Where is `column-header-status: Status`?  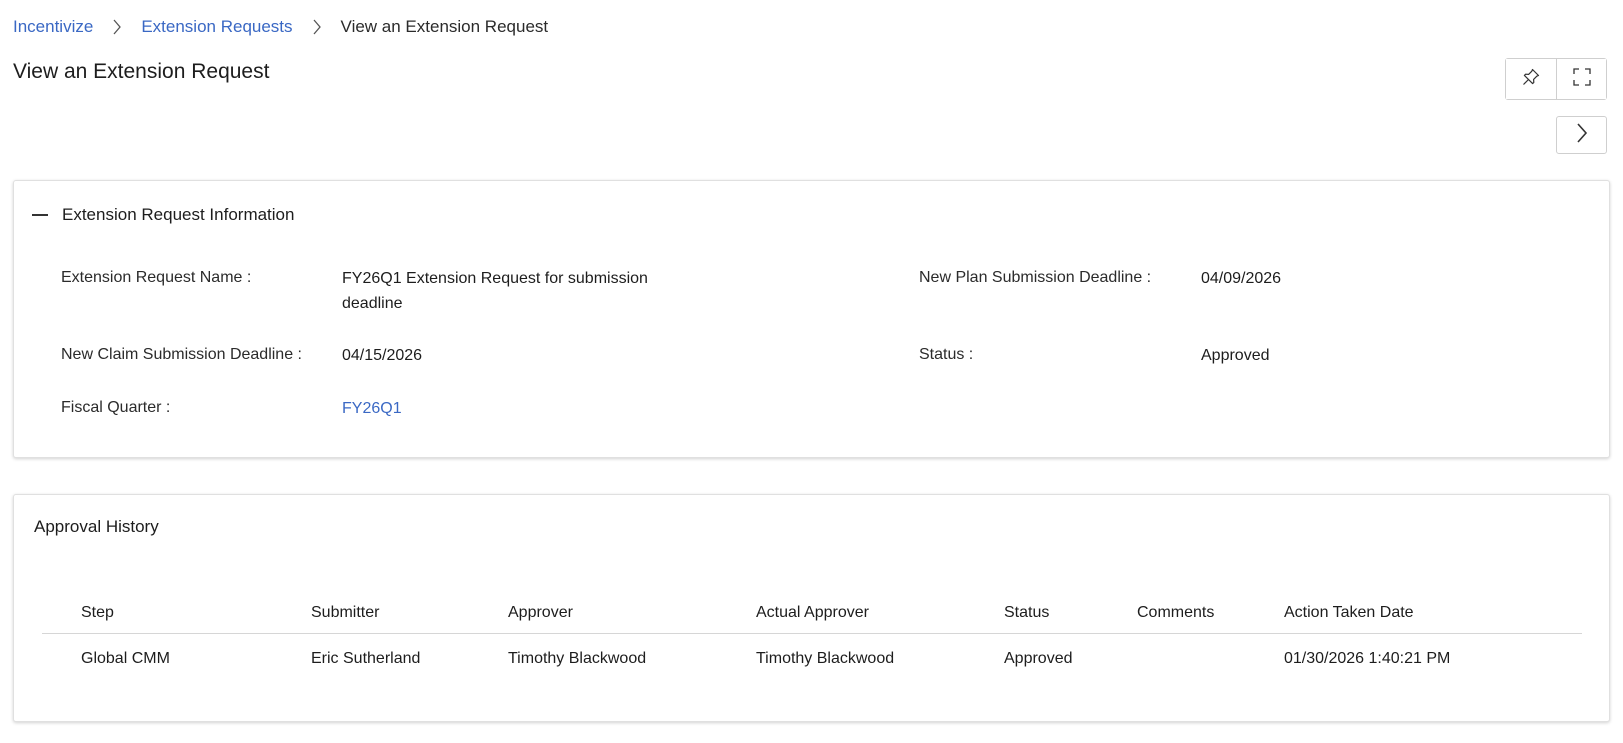 column-header-status: Status is located at coordinates (1070, 613).